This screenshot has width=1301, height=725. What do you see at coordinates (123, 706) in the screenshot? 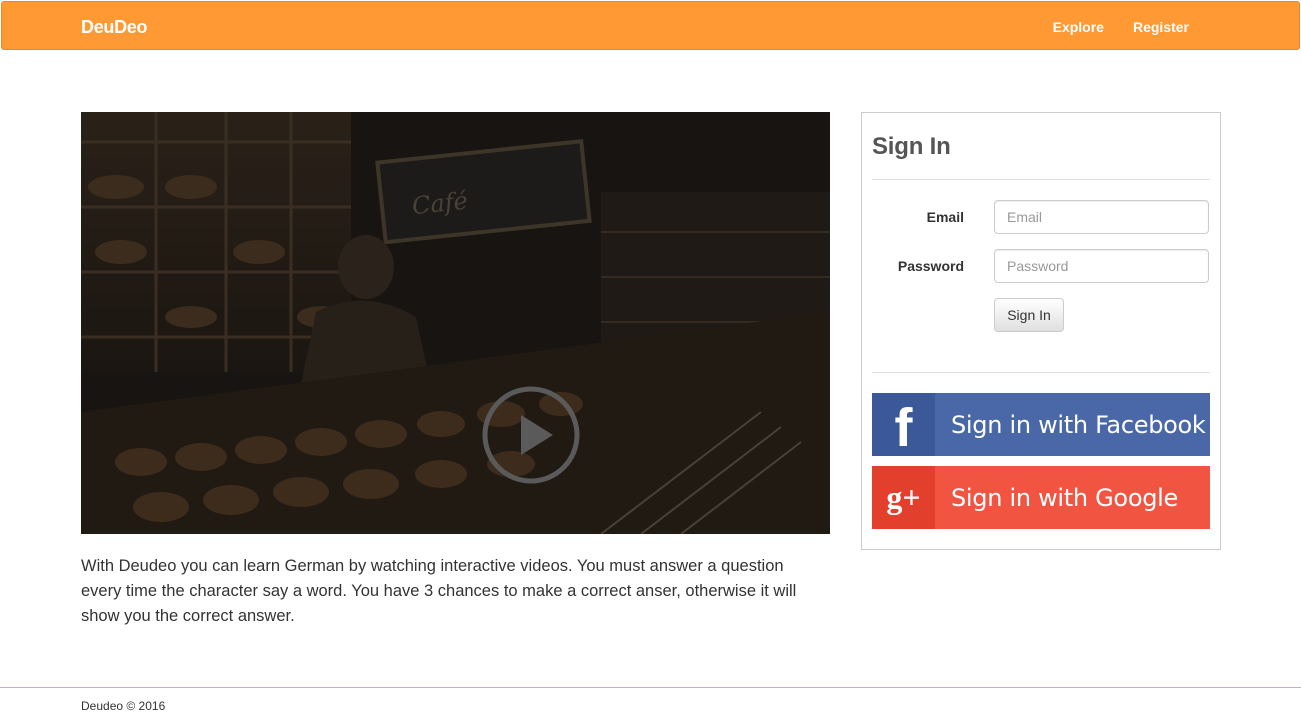
I see `footer-copyright: Deudeo © 2016` at bounding box center [123, 706].